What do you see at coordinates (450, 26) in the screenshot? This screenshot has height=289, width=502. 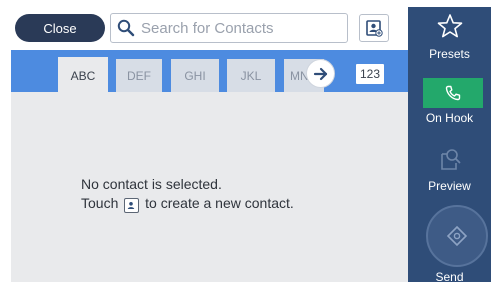 I see `star-icon` at bounding box center [450, 26].